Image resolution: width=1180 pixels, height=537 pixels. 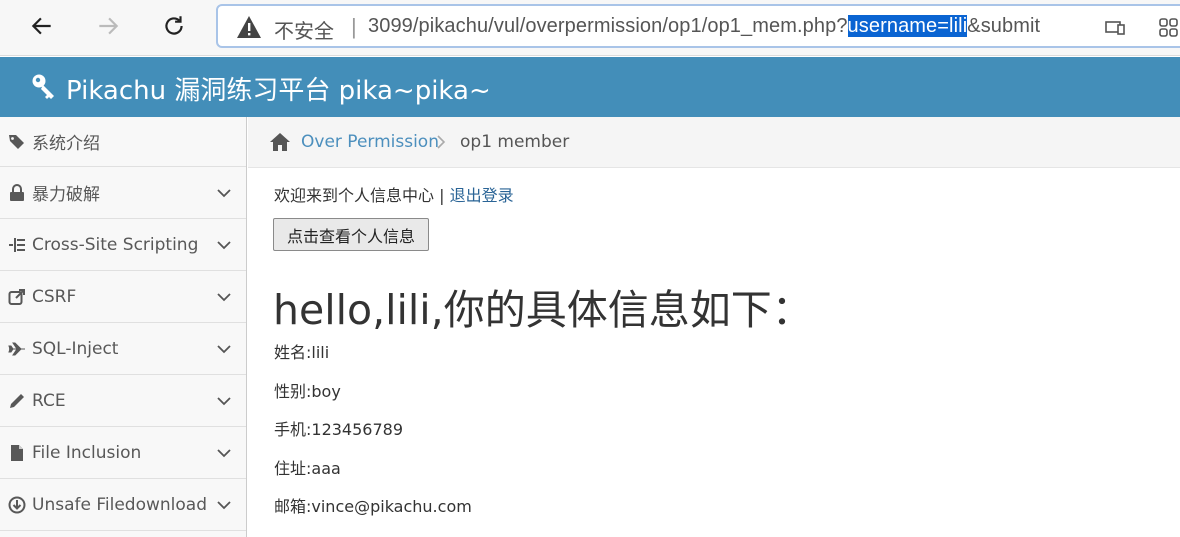 I want to click on plane-icon, so click(x=18, y=349).